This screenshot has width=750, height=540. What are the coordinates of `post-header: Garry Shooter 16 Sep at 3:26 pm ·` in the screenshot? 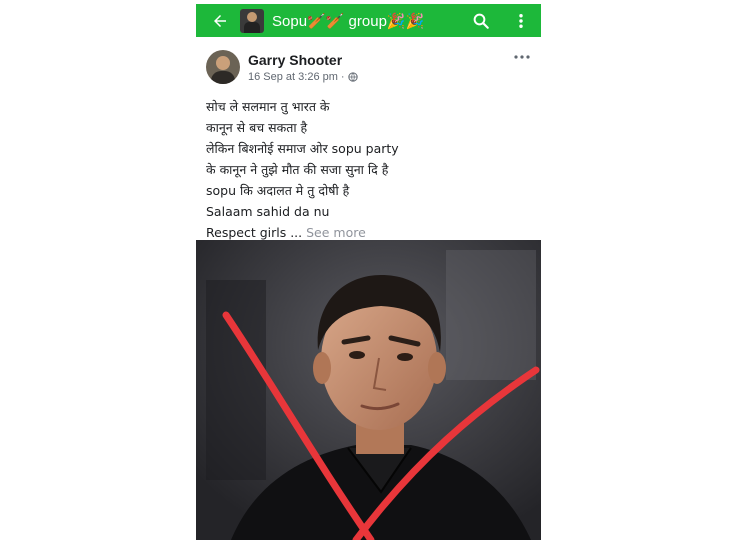 It's located at (368, 66).